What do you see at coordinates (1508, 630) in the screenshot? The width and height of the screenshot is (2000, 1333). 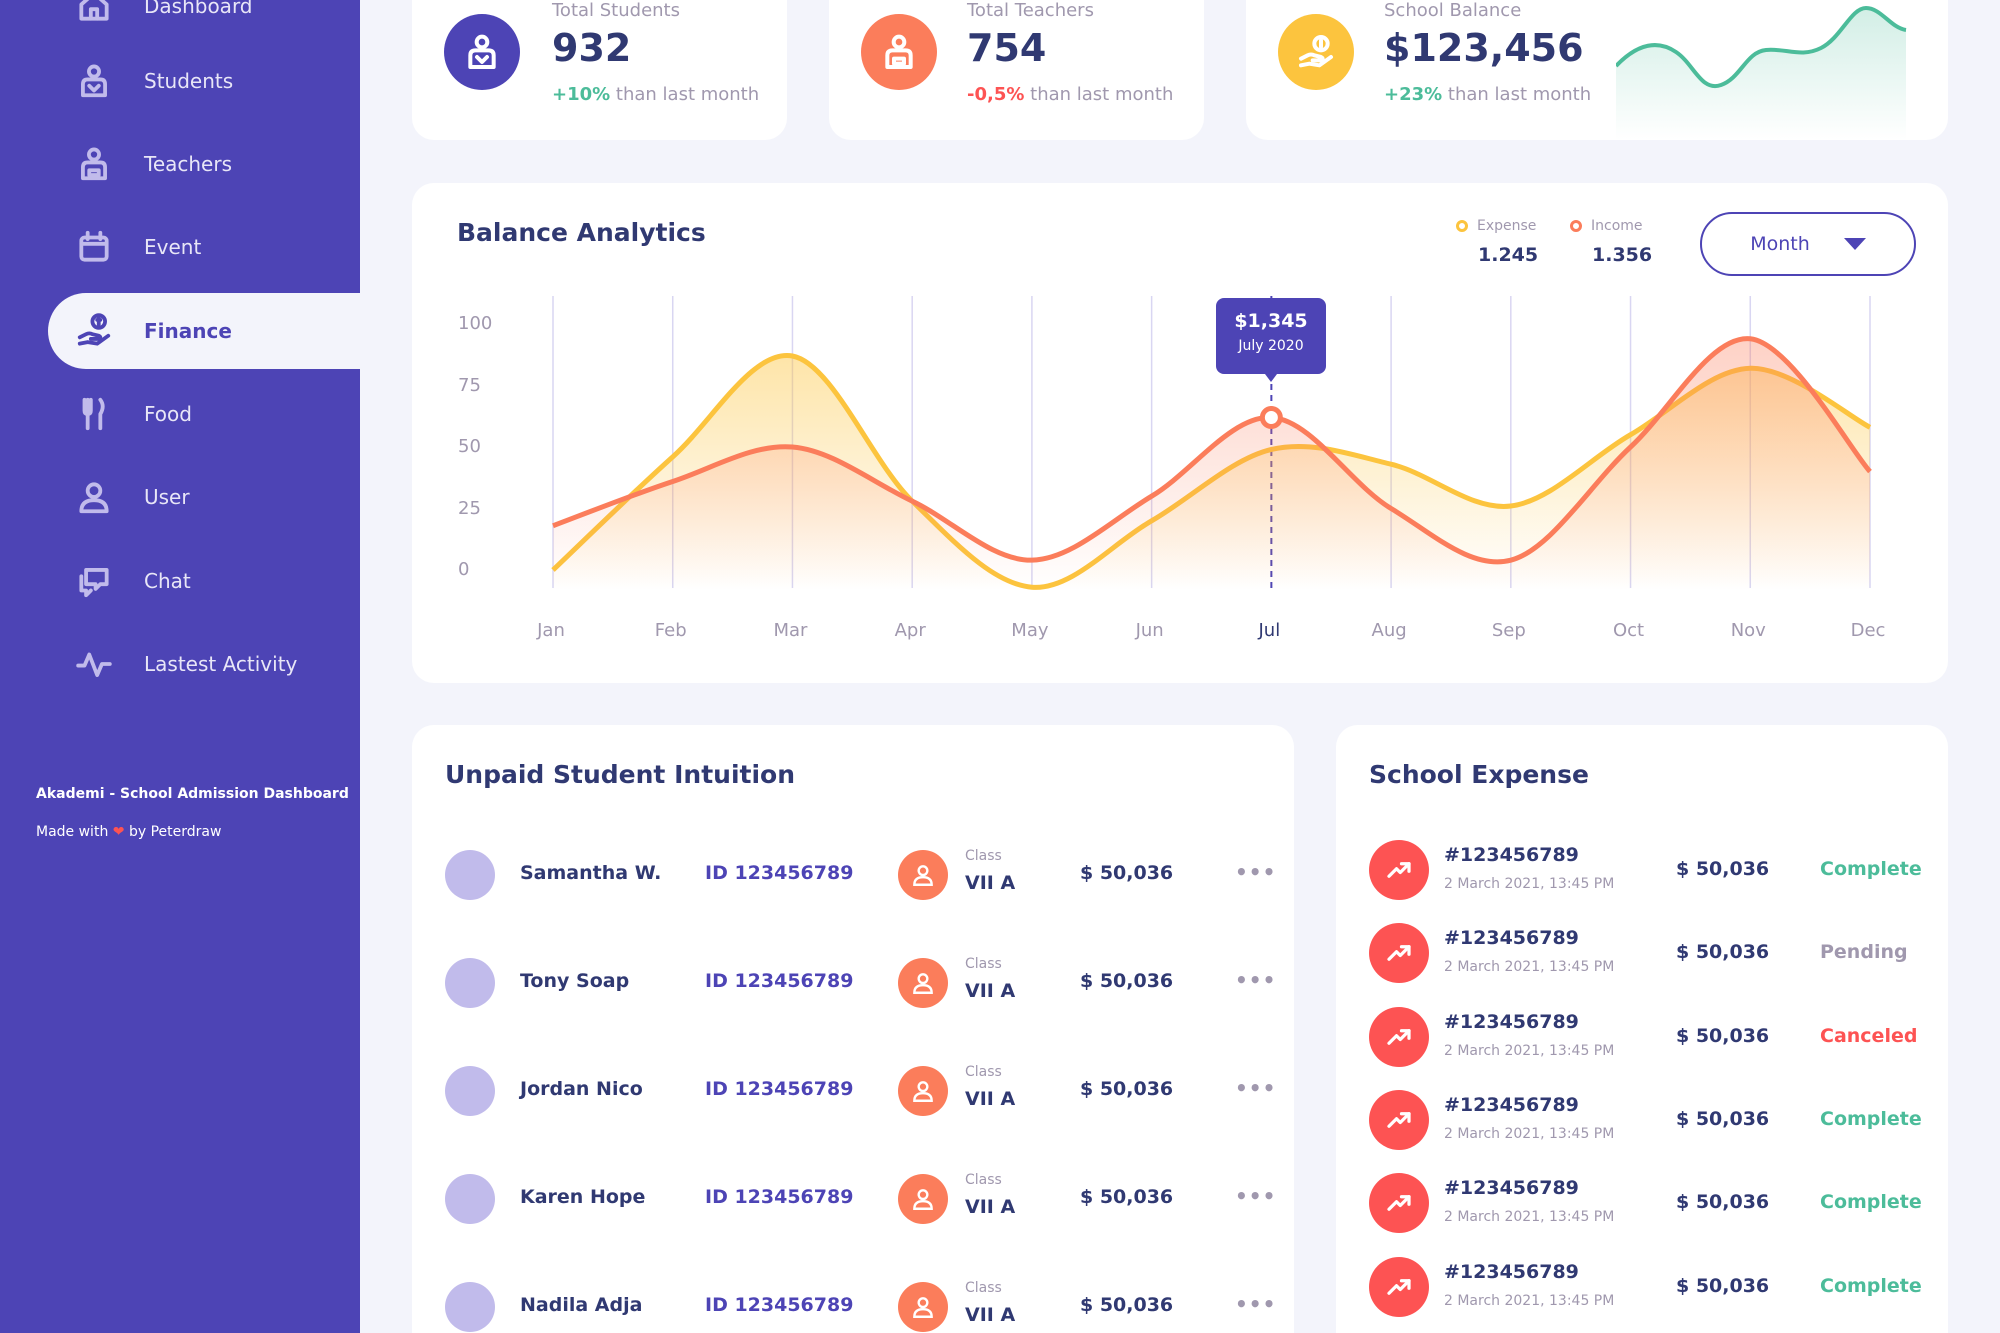 I see `x-tick-label: Sep` at bounding box center [1508, 630].